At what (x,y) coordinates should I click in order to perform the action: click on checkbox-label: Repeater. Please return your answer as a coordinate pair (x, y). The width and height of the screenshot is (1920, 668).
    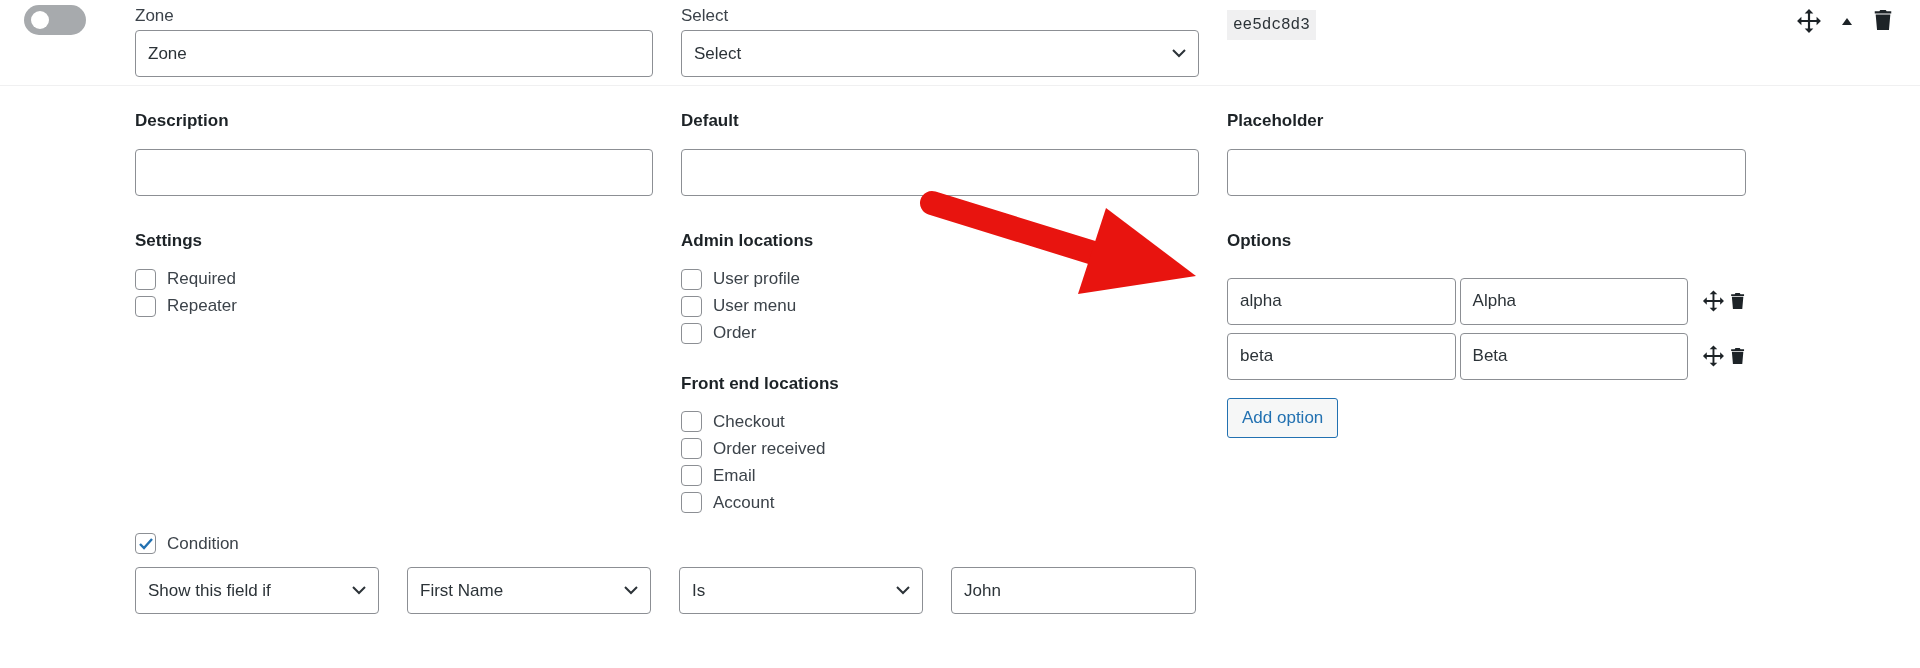
    Looking at the image, I should click on (202, 306).